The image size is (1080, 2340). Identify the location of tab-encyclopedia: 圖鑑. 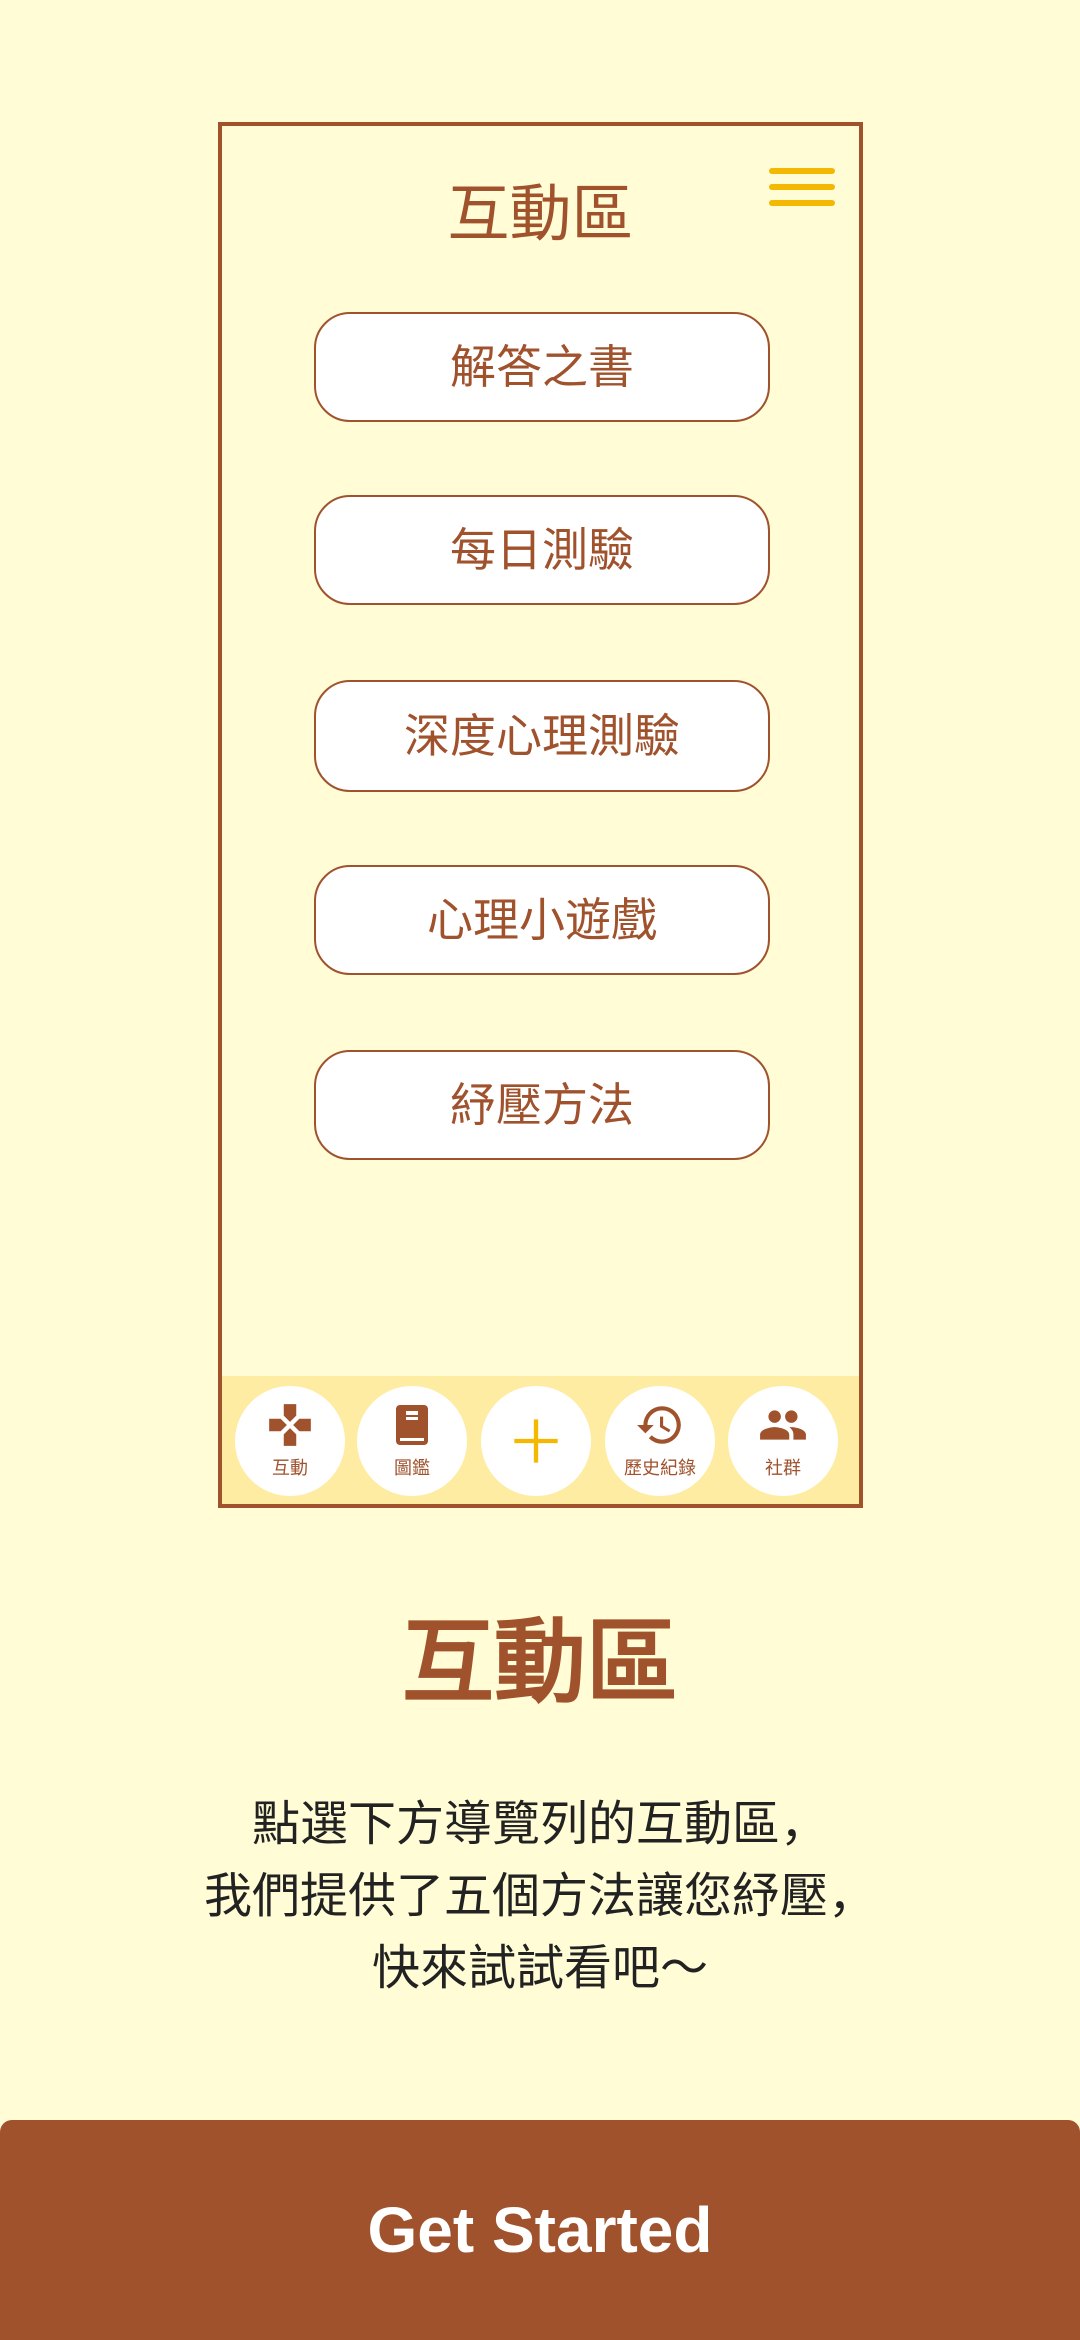
(412, 1441).